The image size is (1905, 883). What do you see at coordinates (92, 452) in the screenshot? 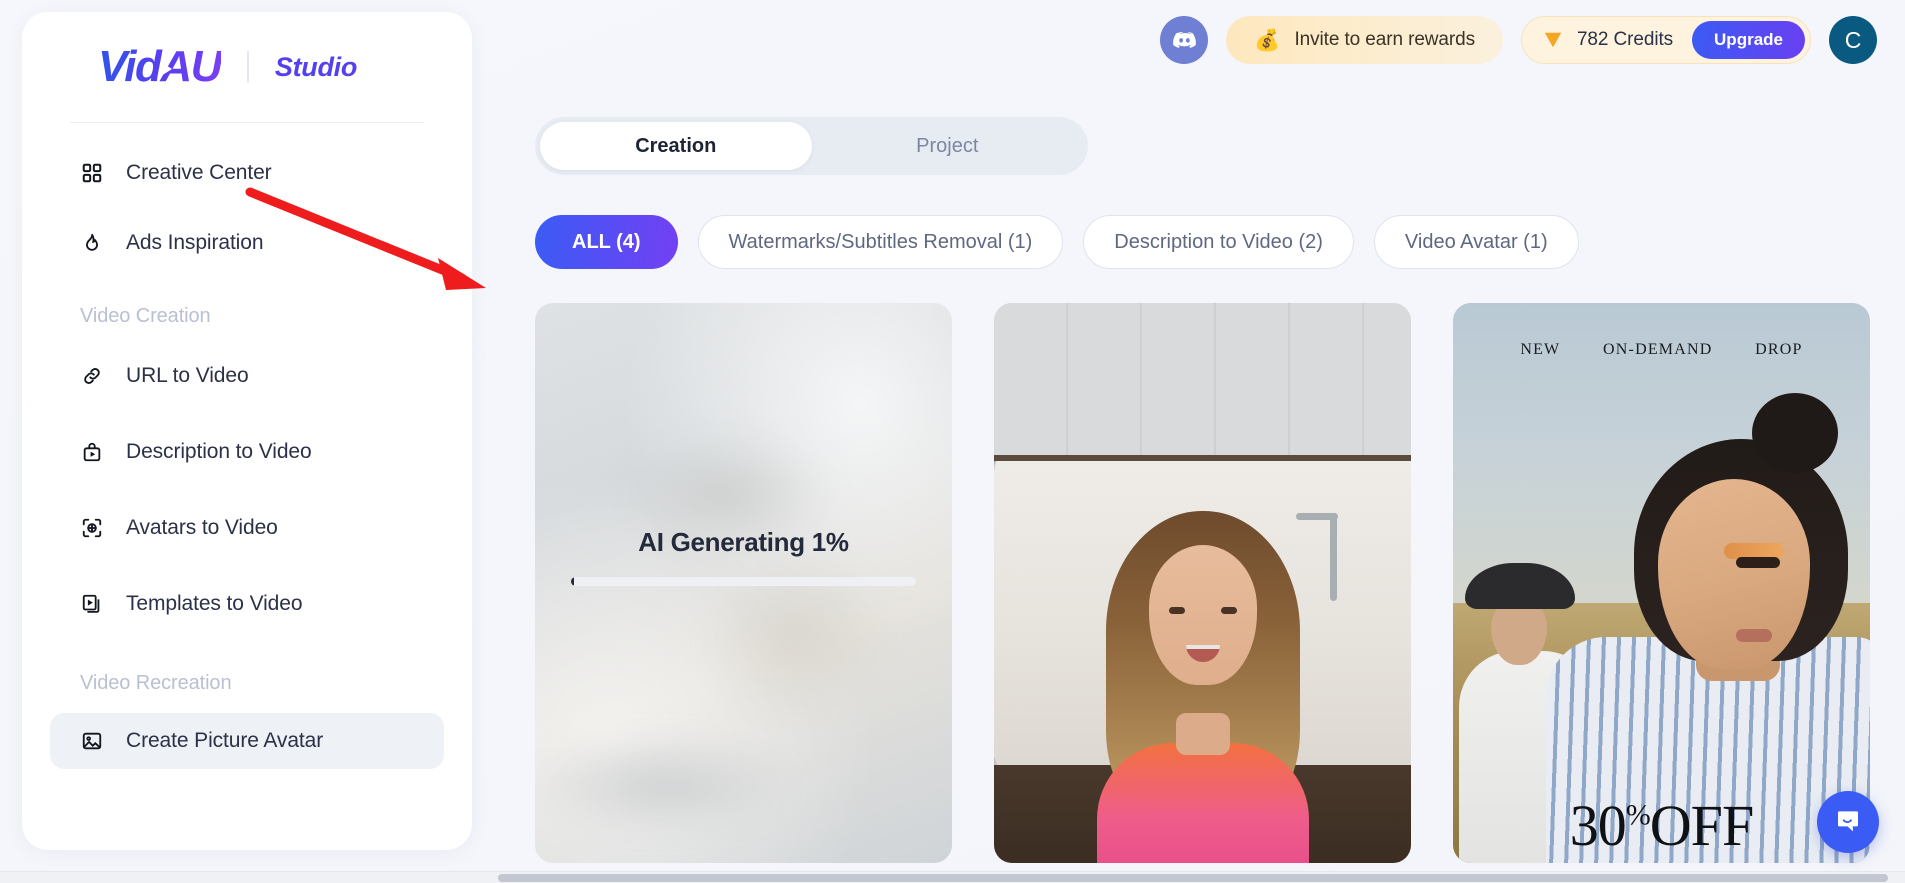
I see `bag-play-icon` at bounding box center [92, 452].